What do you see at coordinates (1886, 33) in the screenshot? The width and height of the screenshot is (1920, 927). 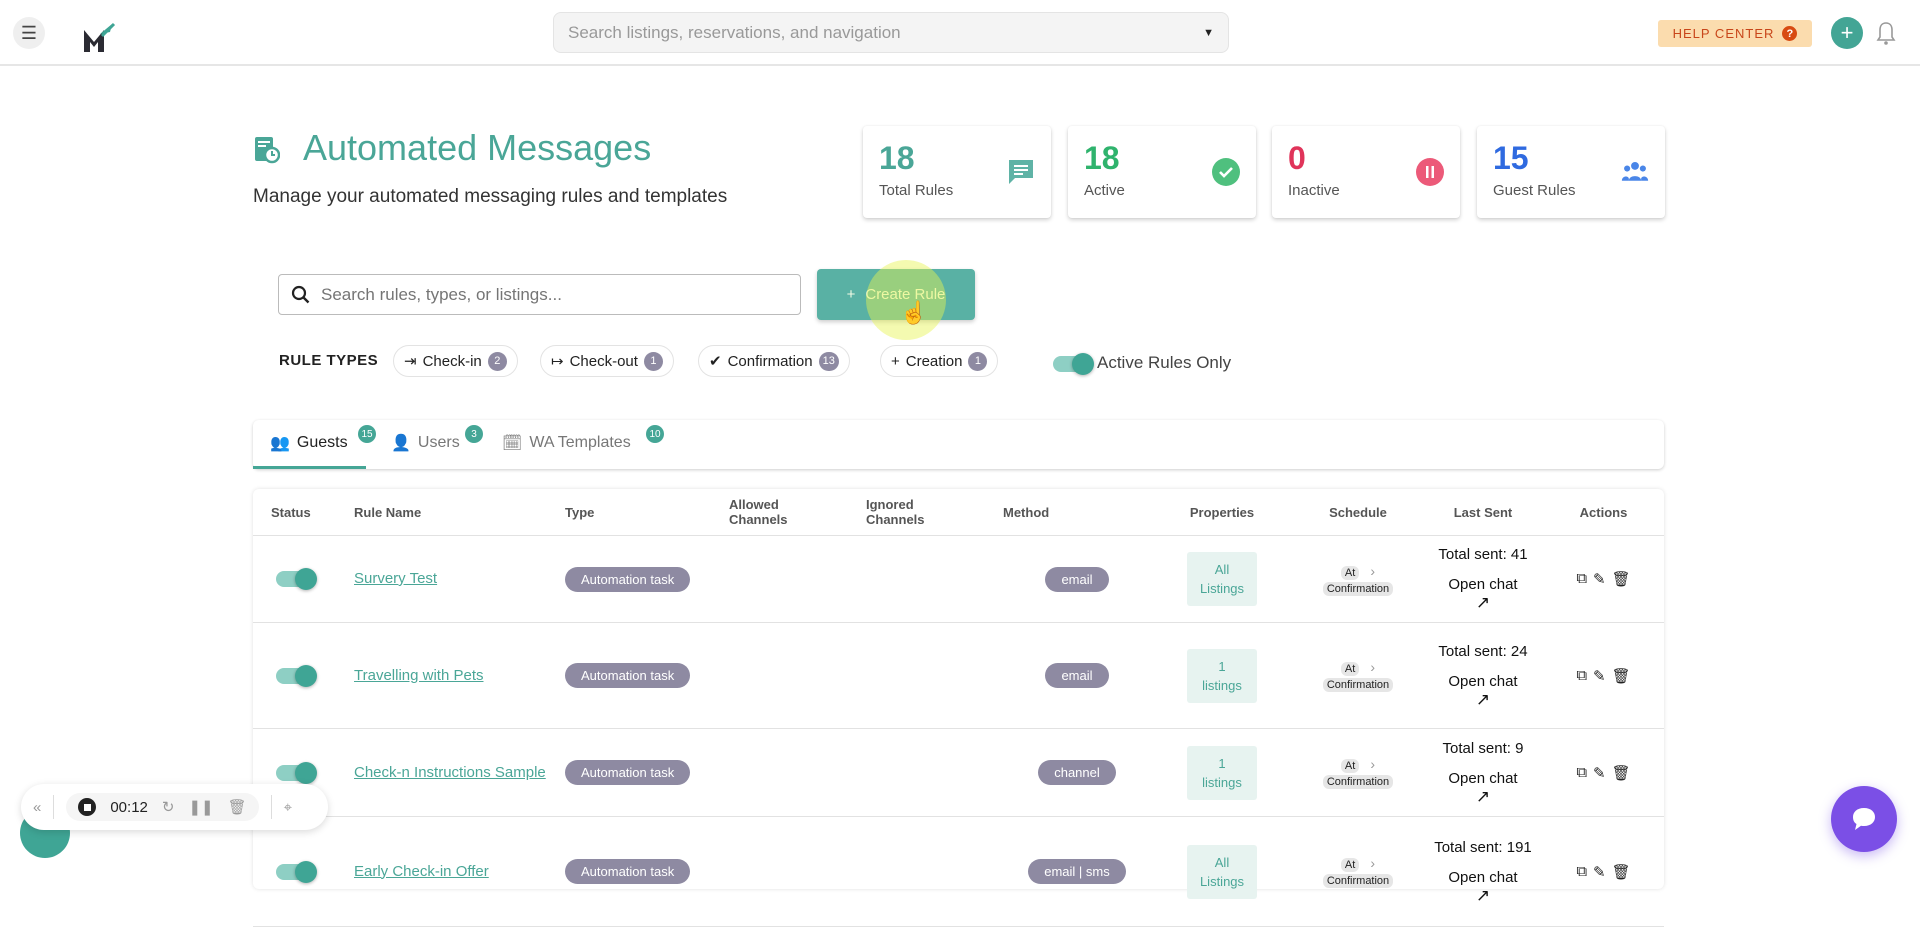 I see `bell-icon` at bounding box center [1886, 33].